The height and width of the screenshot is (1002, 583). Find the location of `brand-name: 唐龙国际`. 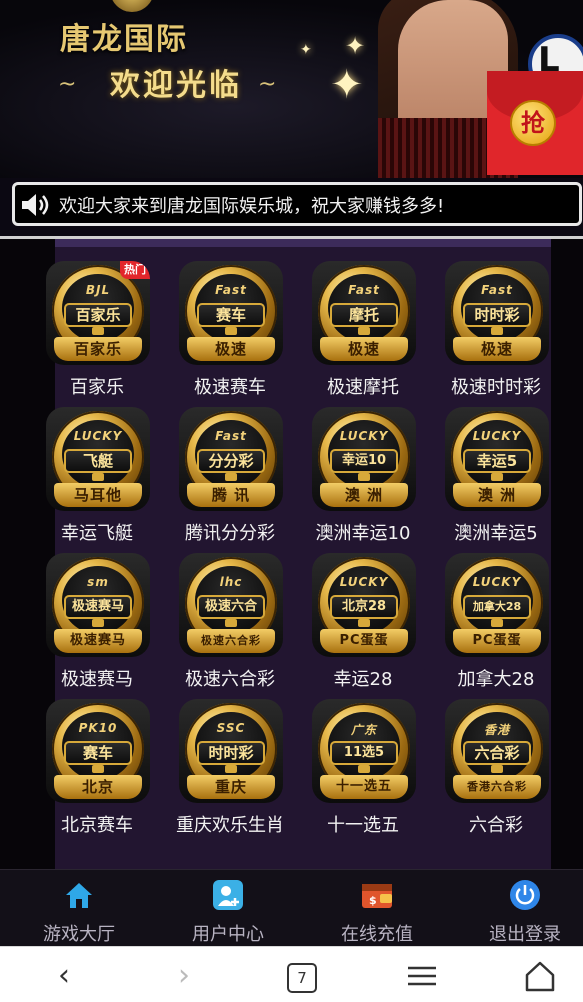

brand-name: 唐龙国际 is located at coordinates (124, 39).